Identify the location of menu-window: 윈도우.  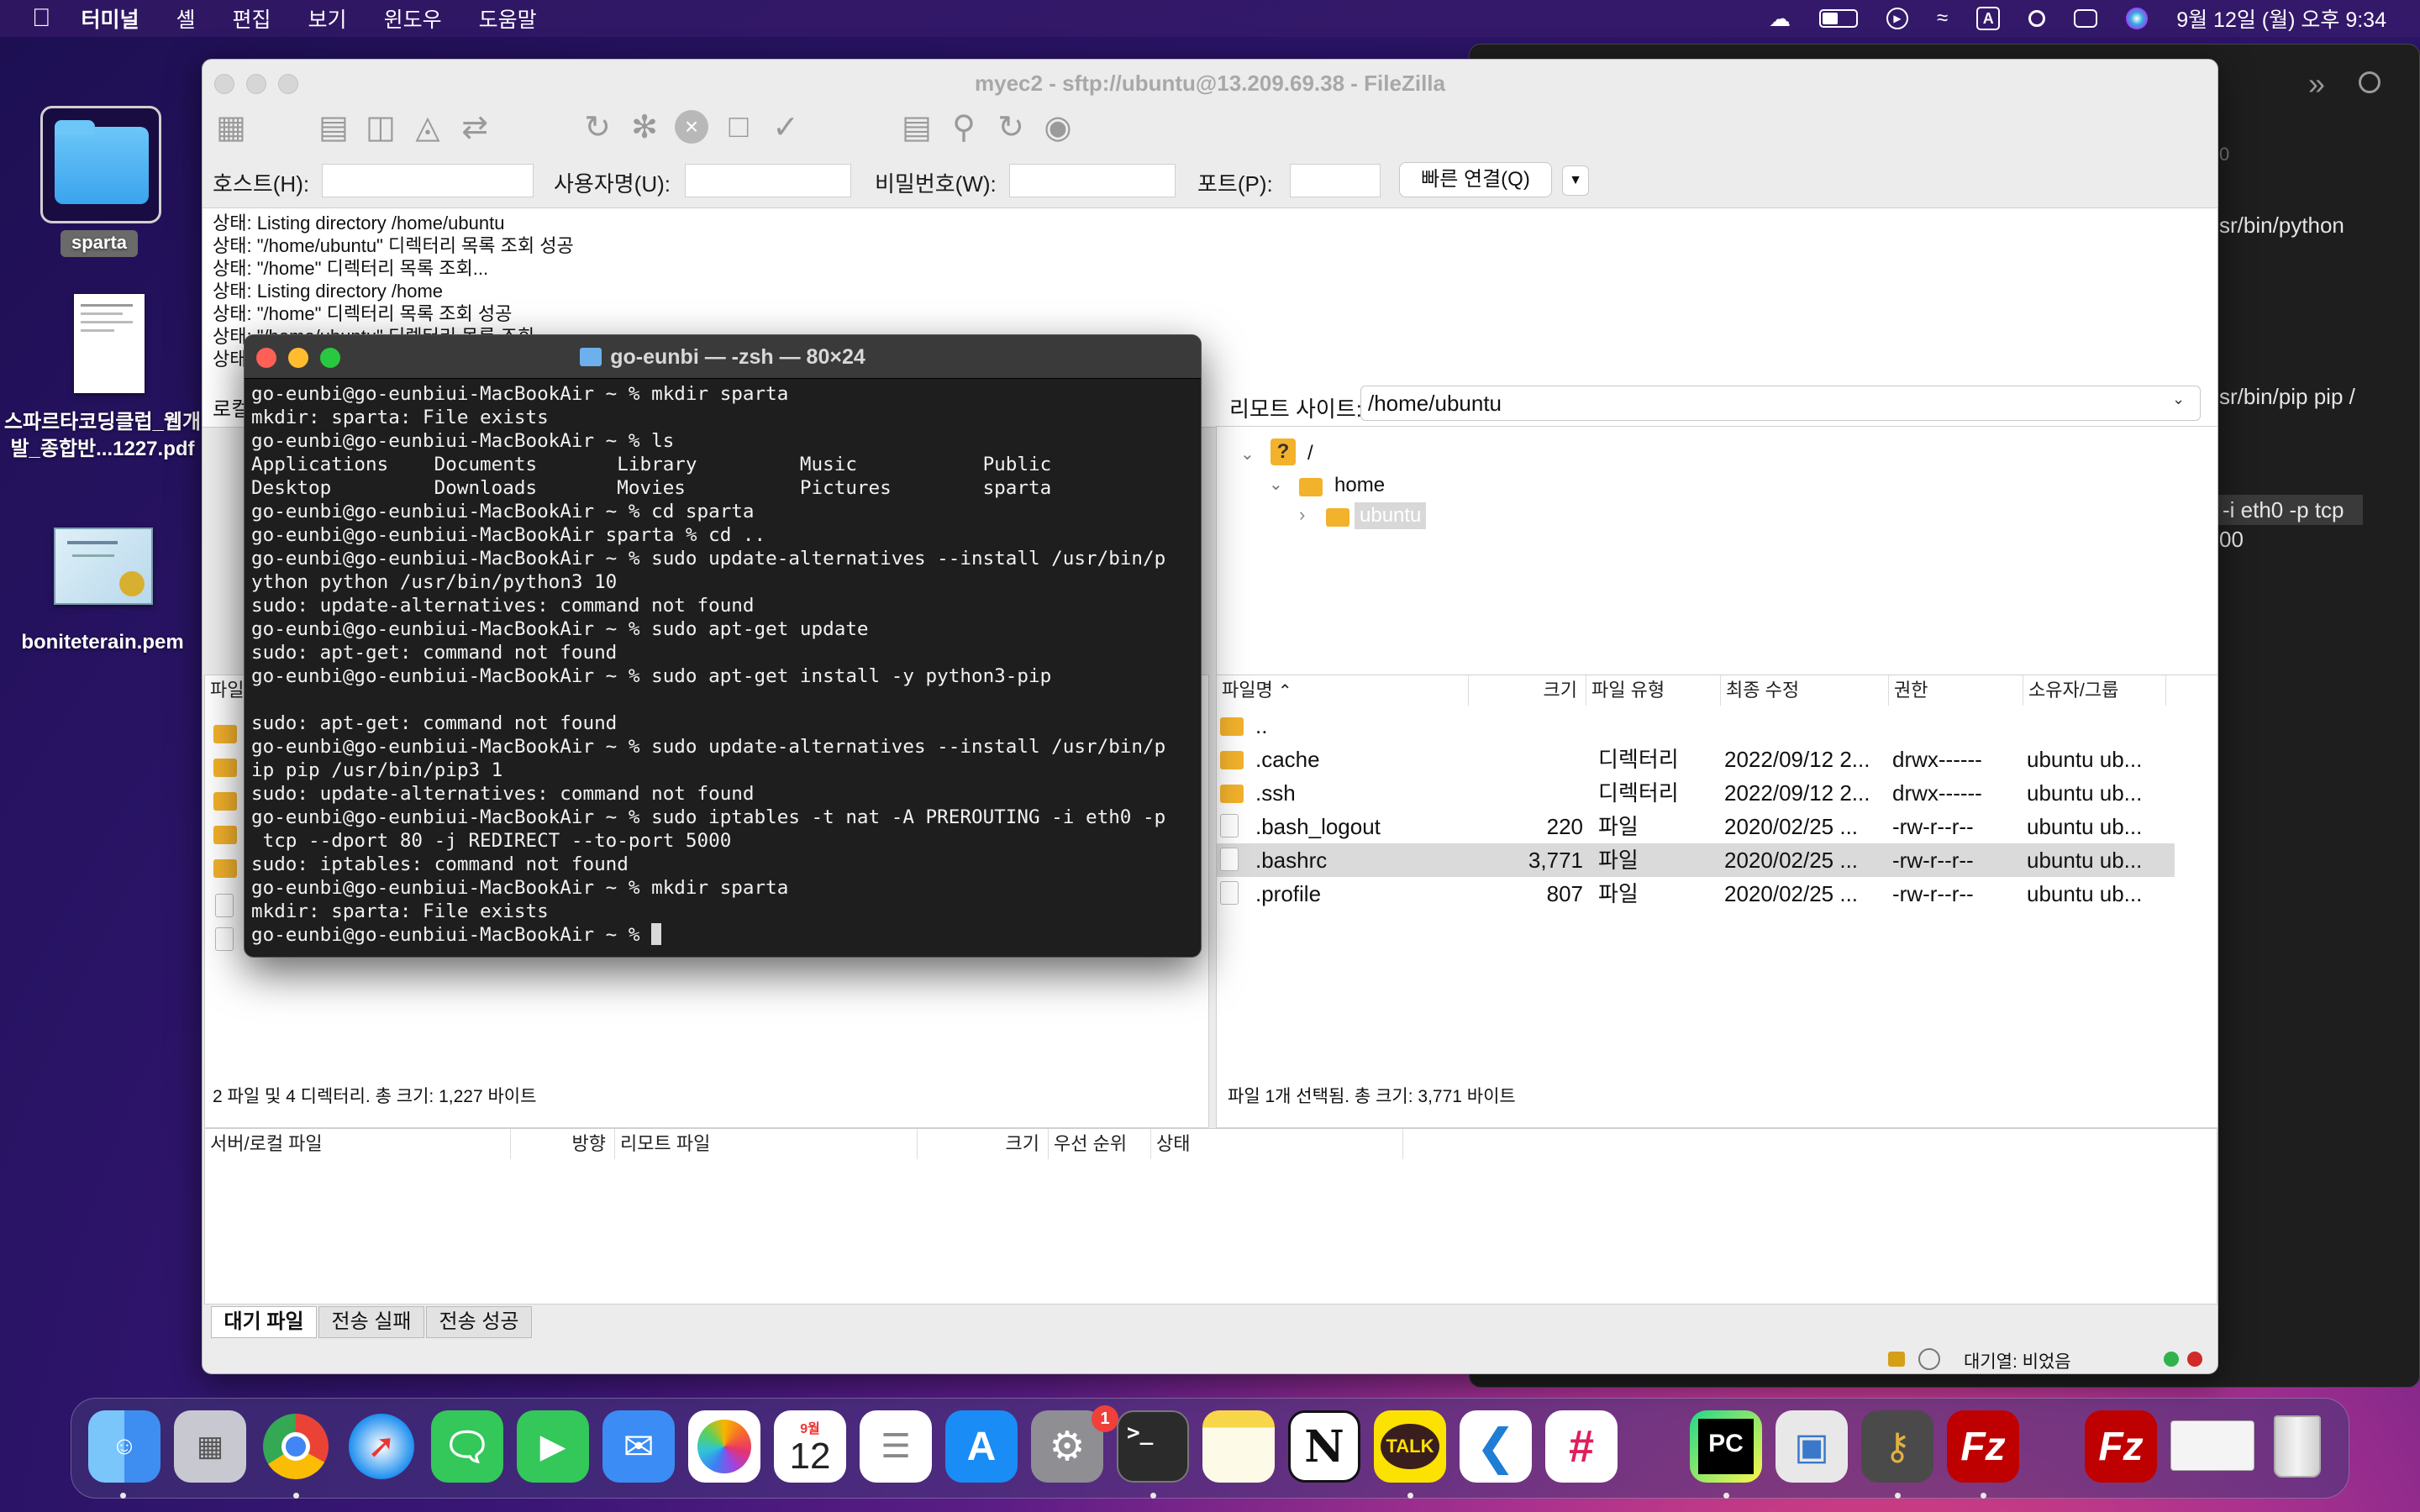
(413, 18).